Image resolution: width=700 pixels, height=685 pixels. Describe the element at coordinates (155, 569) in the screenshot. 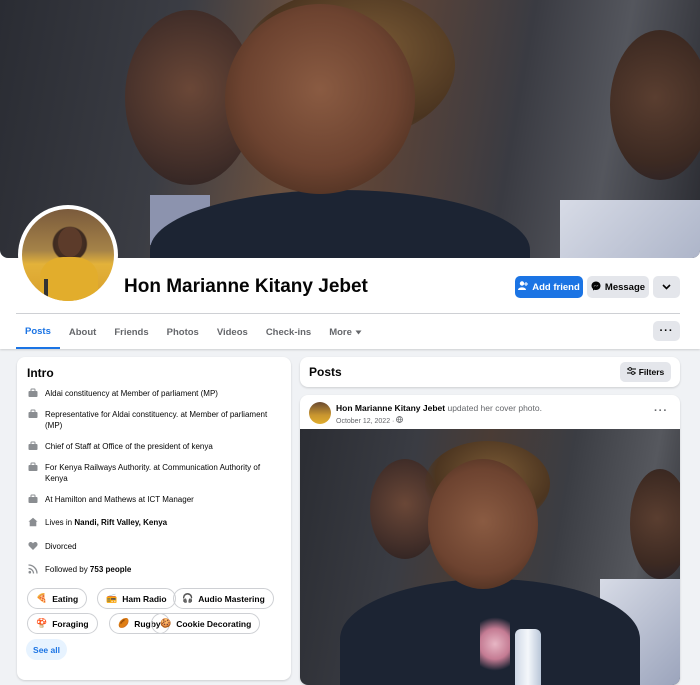

I see `intro-item-followers: Followed by 753 people` at that location.